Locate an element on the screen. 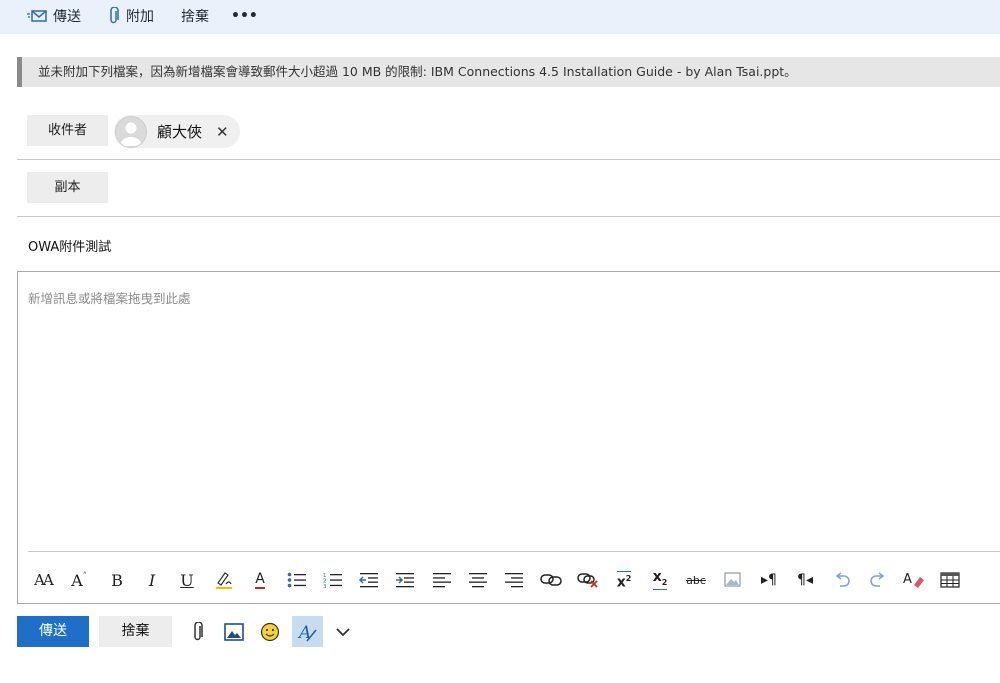  italic-icon: I is located at coordinates (152, 580).